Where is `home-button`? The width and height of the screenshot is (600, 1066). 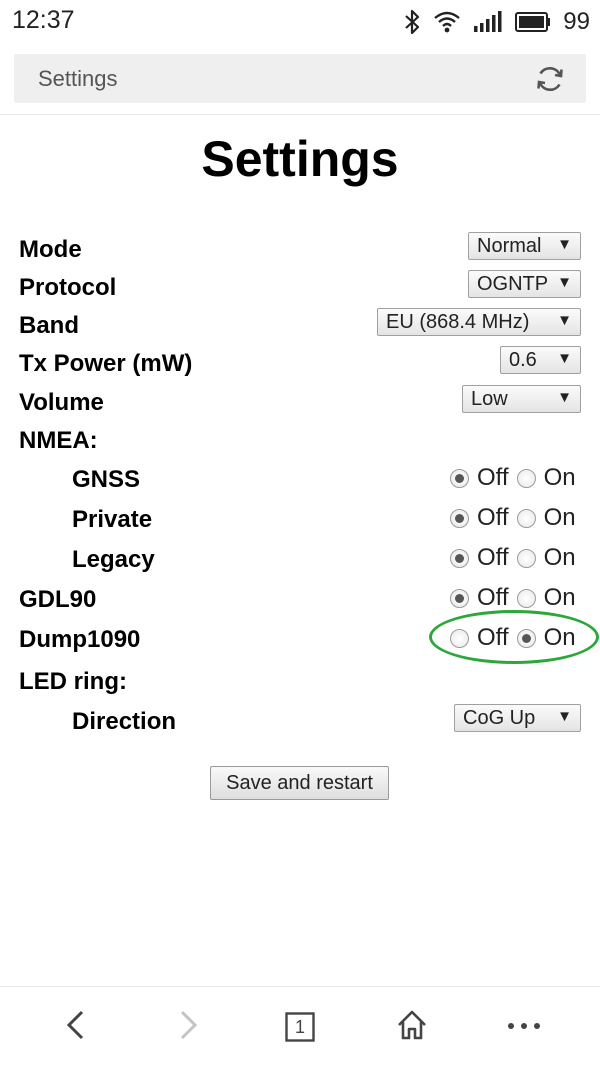
home-button is located at coordinates (412, 1027).